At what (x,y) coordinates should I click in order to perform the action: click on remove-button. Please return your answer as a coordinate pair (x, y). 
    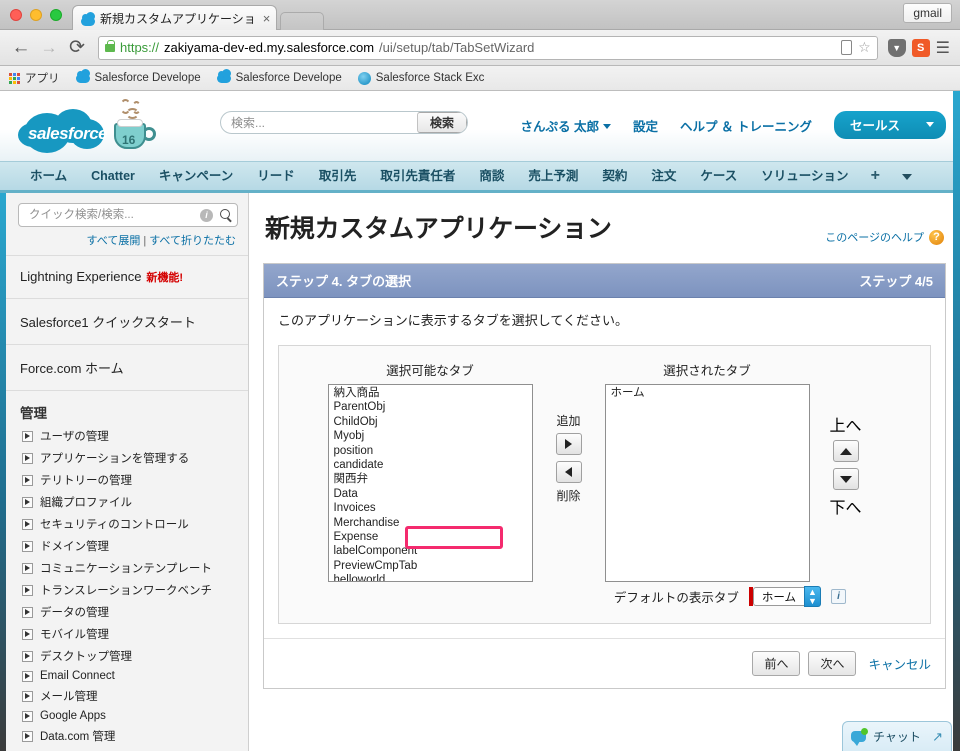
    Looking at the image, I should click on (568, 472).